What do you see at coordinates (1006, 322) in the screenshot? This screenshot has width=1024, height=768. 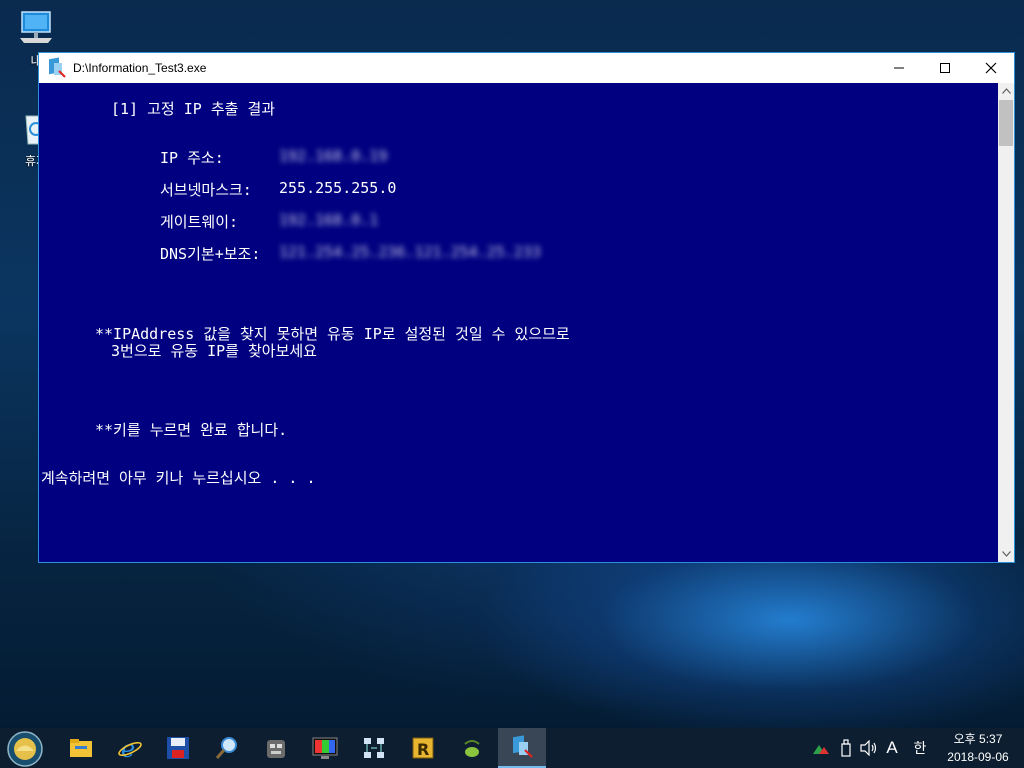 I see `vertical-scrollbar` at bounding box center [1006, 322].